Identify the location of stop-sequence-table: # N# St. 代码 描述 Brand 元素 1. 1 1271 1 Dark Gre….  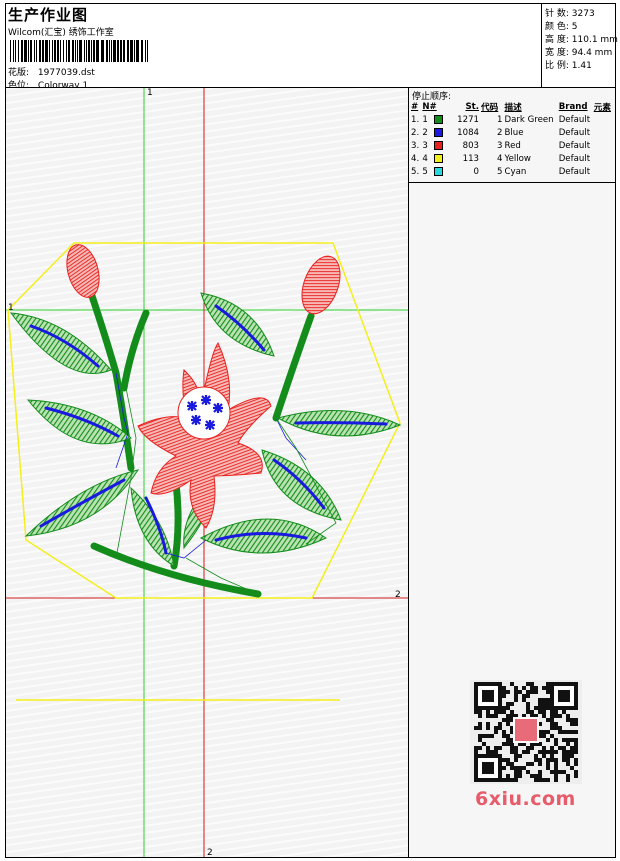
(512, 139).